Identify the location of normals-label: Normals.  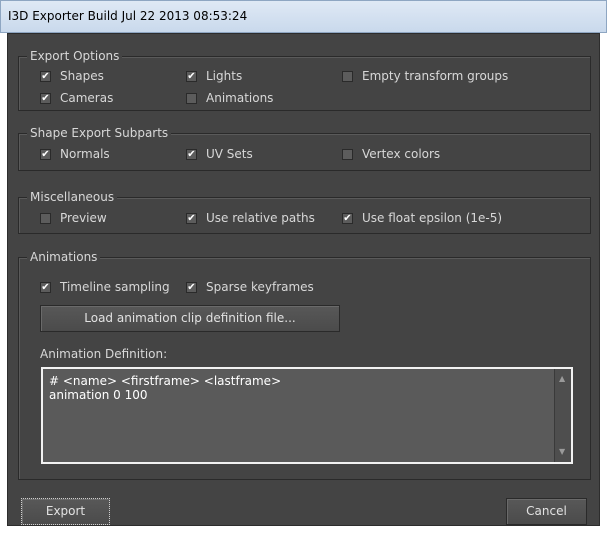
(85, 154).